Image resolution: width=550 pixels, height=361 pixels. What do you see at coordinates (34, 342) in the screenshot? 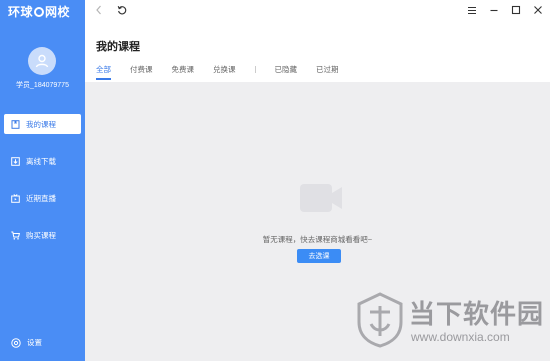
I see `settings-label: 设置` at bounding box center [34, 342].